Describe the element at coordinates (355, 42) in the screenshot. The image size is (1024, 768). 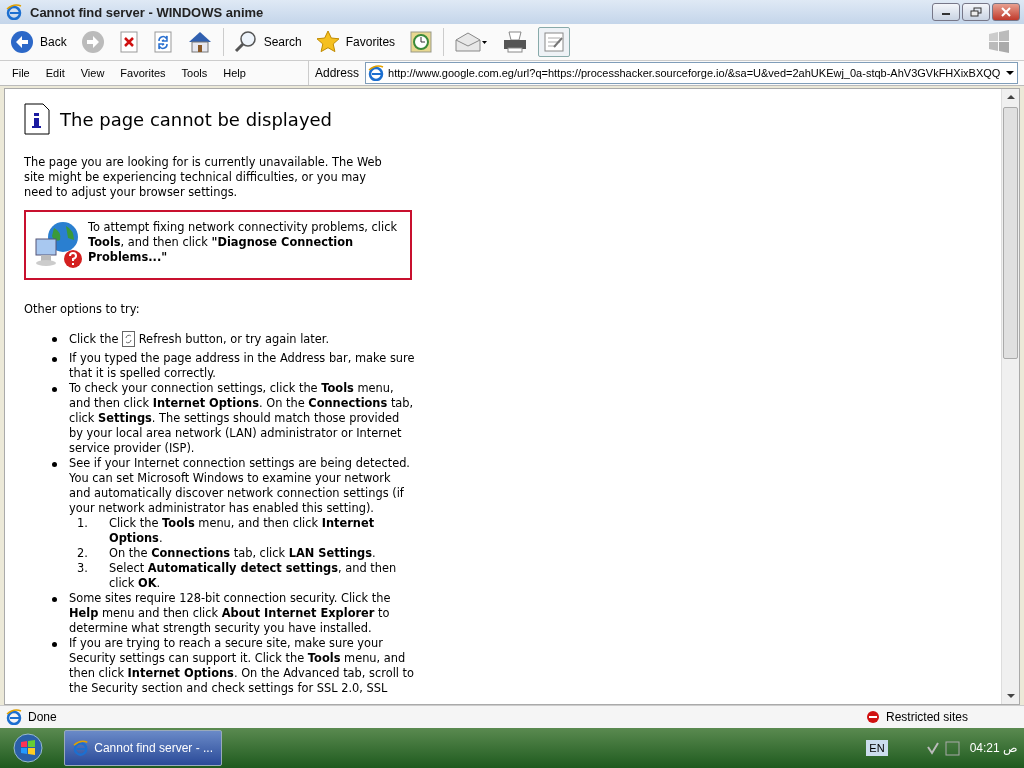
I see `favorites-button: Favorites` at that location.